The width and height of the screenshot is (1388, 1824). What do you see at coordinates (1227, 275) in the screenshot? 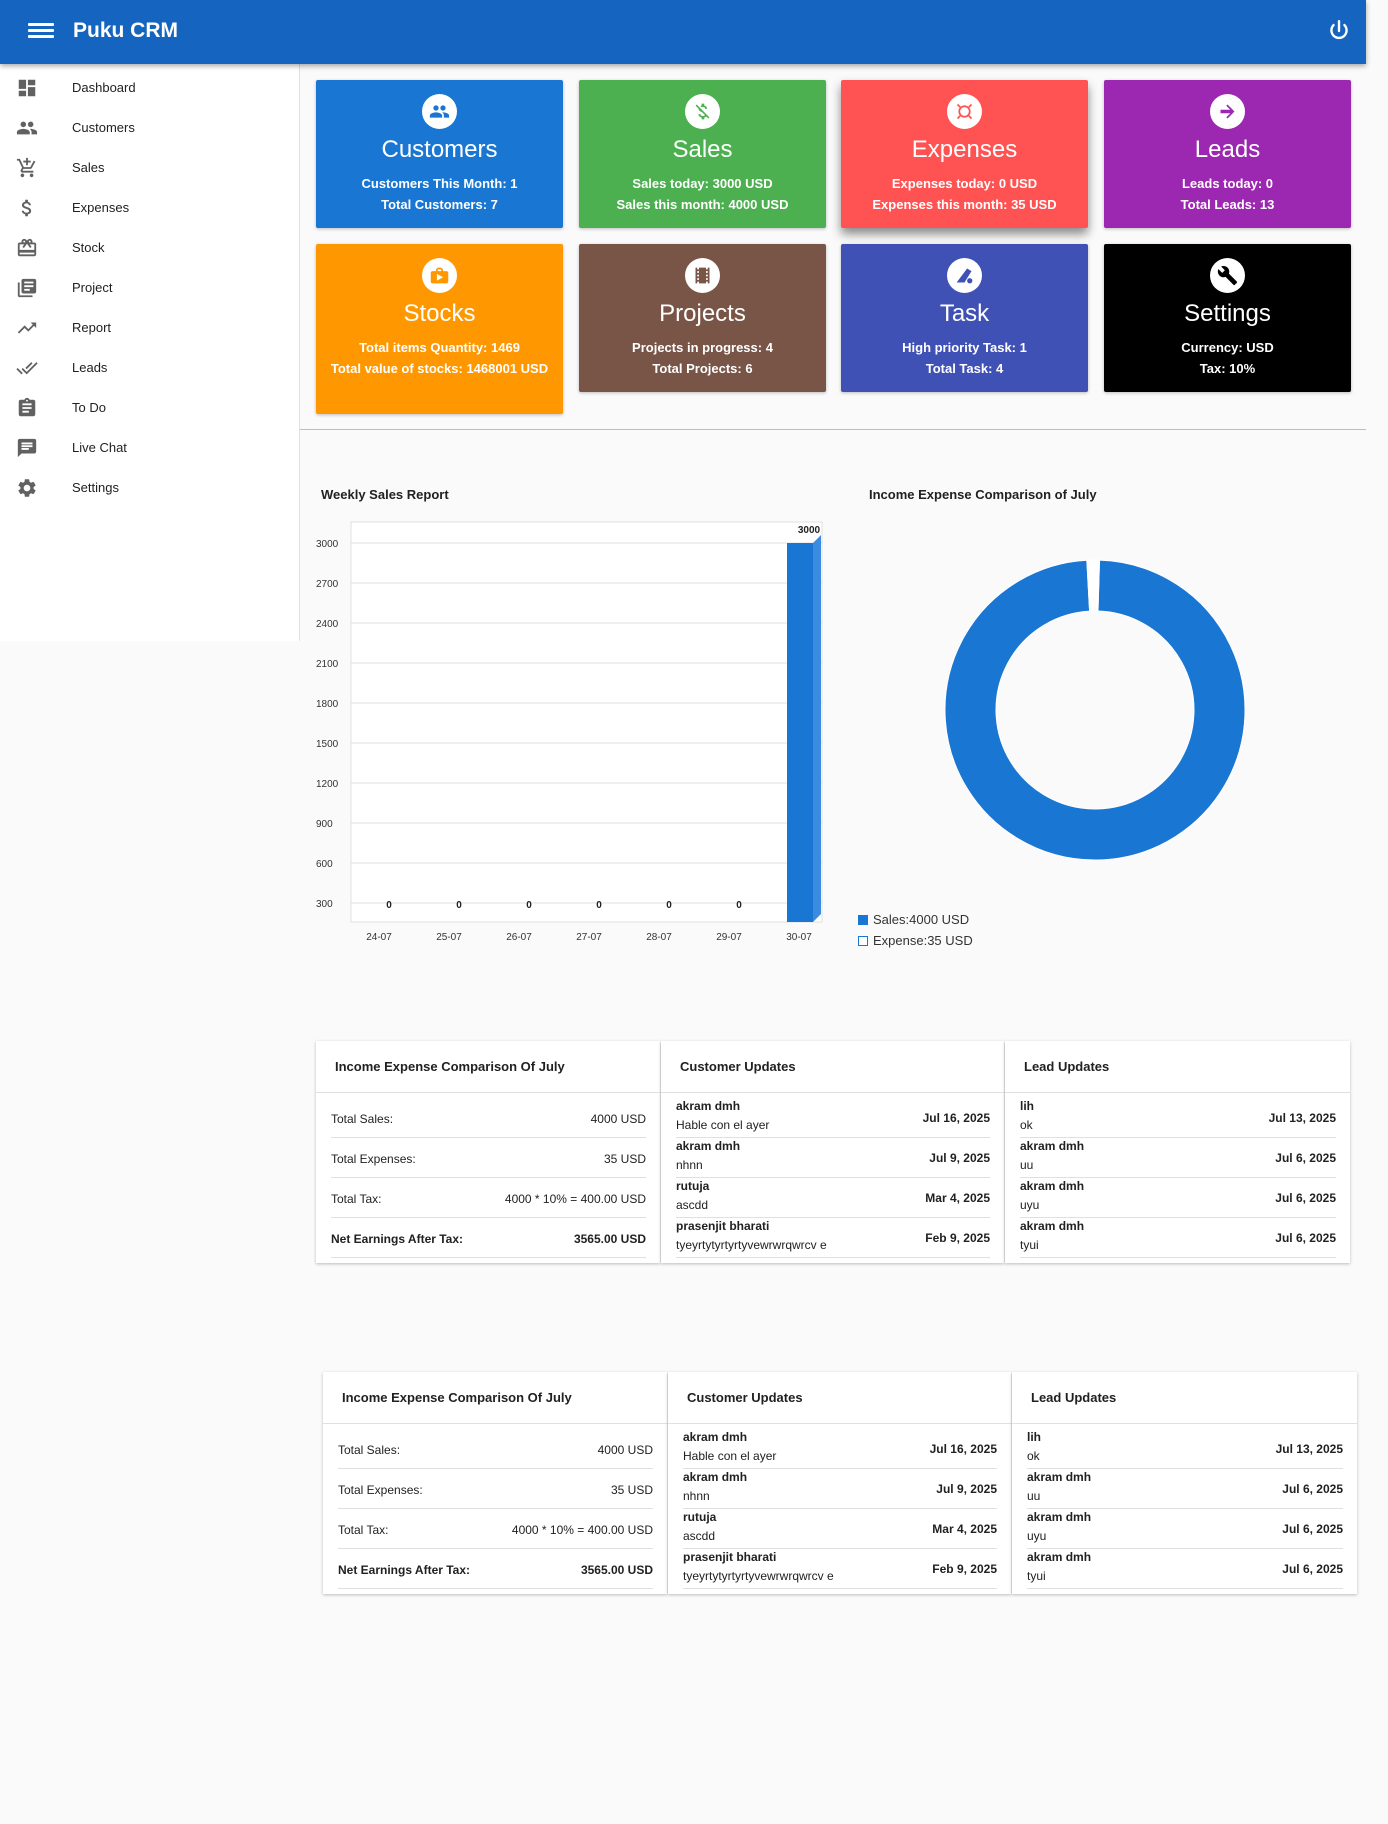
I see `wrench-icon` at bounding box center [1227, 275].